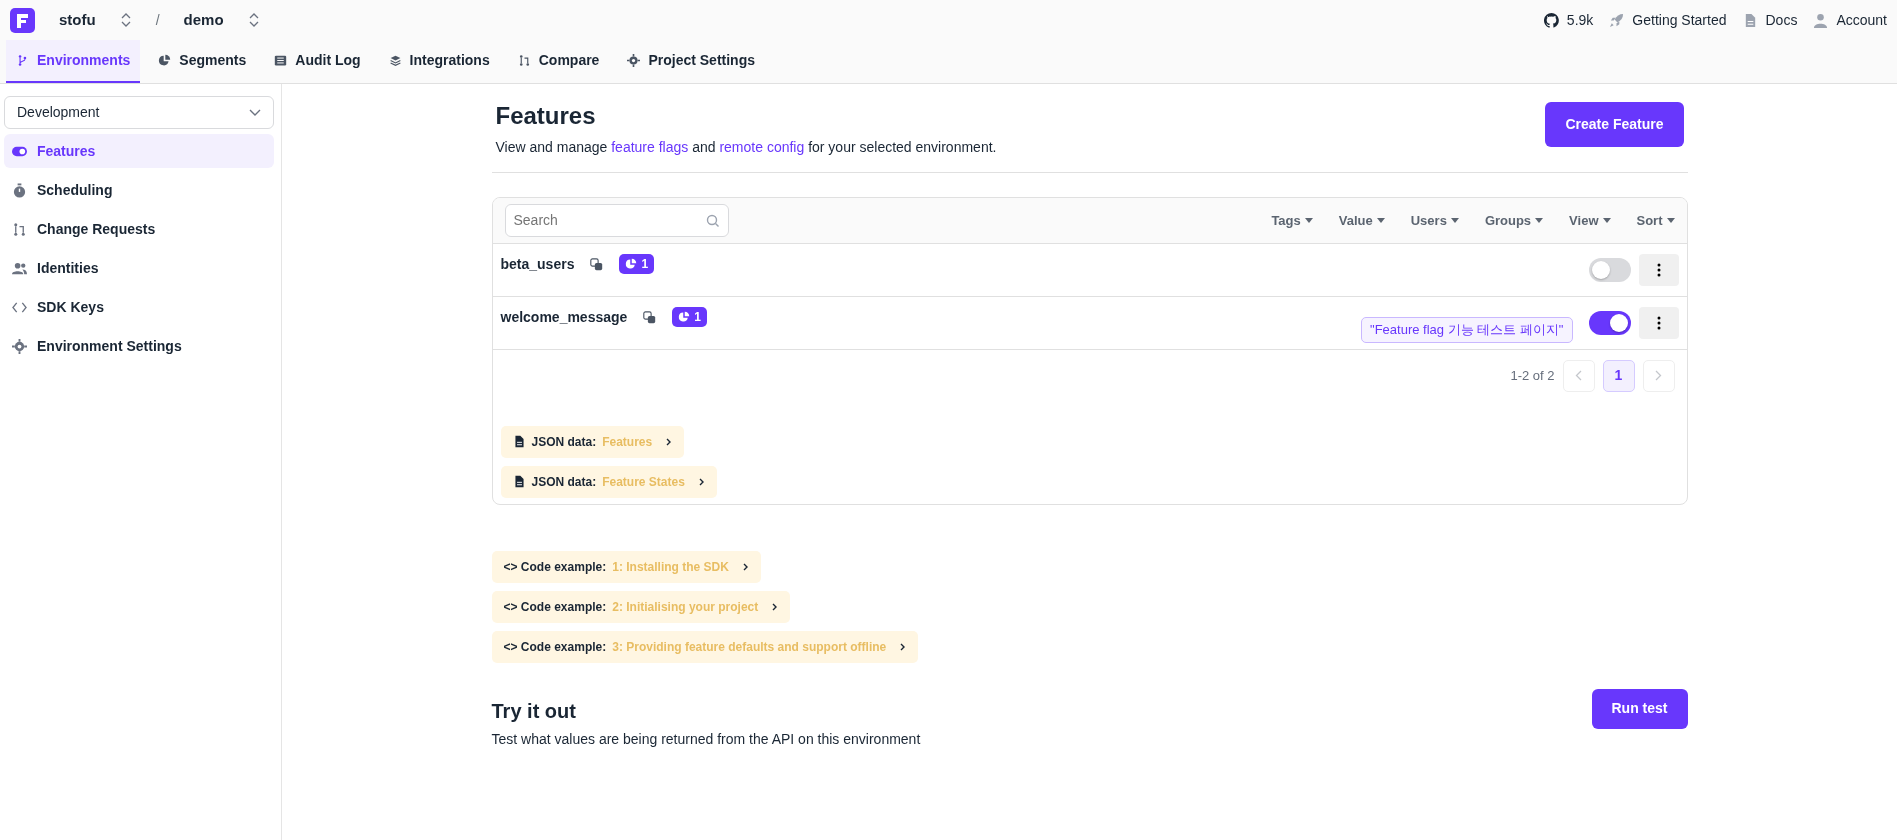 The width and height of the screenshot is (1897, 840). I want to click on user-icon, so click(1821, 20).